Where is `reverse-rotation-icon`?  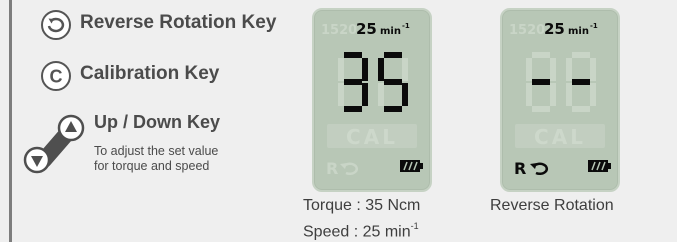
reverse-rotation-icon is located at coordinates (56, 25).